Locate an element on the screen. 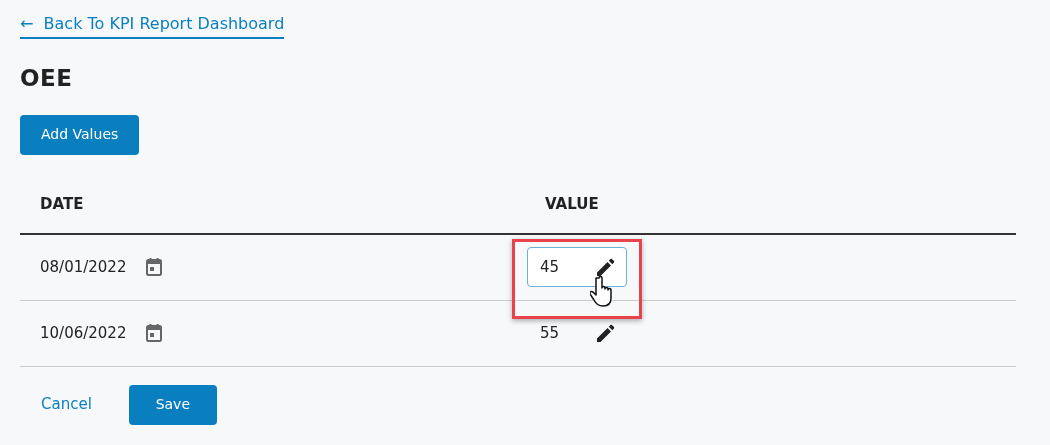  cancel-link: Cancel is located at coordinates (66, 404).